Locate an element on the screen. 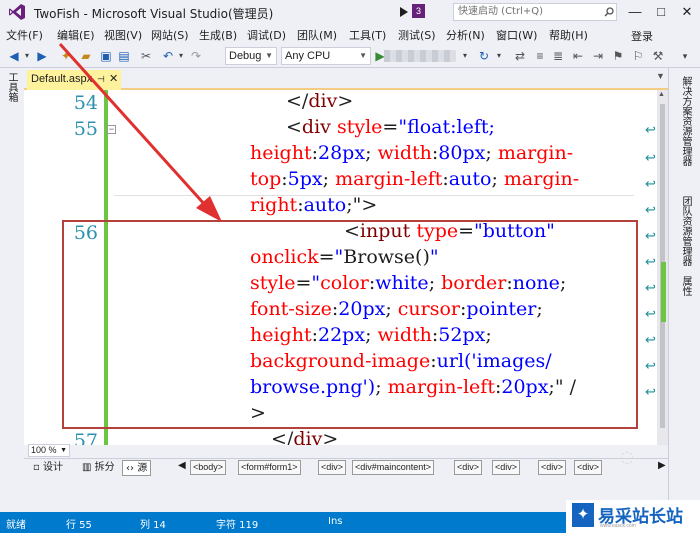 The image size is (700, 533). design-view-button: ▫ 设计 is located at coordinates (48, 468).